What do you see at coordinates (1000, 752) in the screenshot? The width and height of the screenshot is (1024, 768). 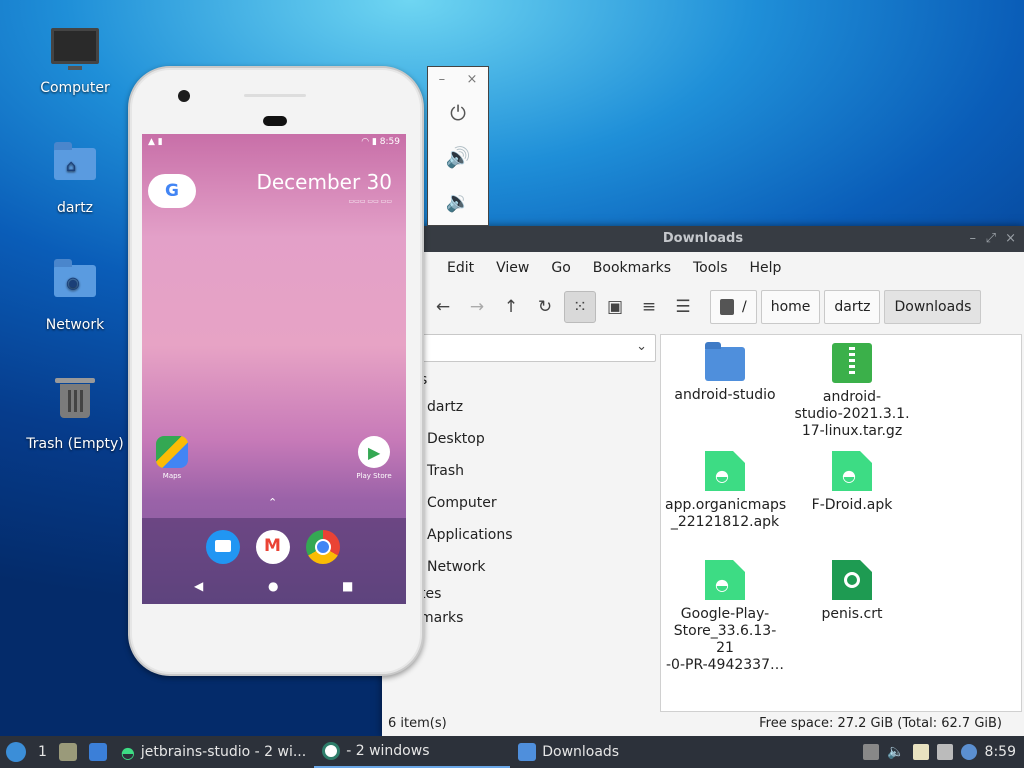 I see `taskbar-clock: 8:59` at bounding box center [1000, 752].